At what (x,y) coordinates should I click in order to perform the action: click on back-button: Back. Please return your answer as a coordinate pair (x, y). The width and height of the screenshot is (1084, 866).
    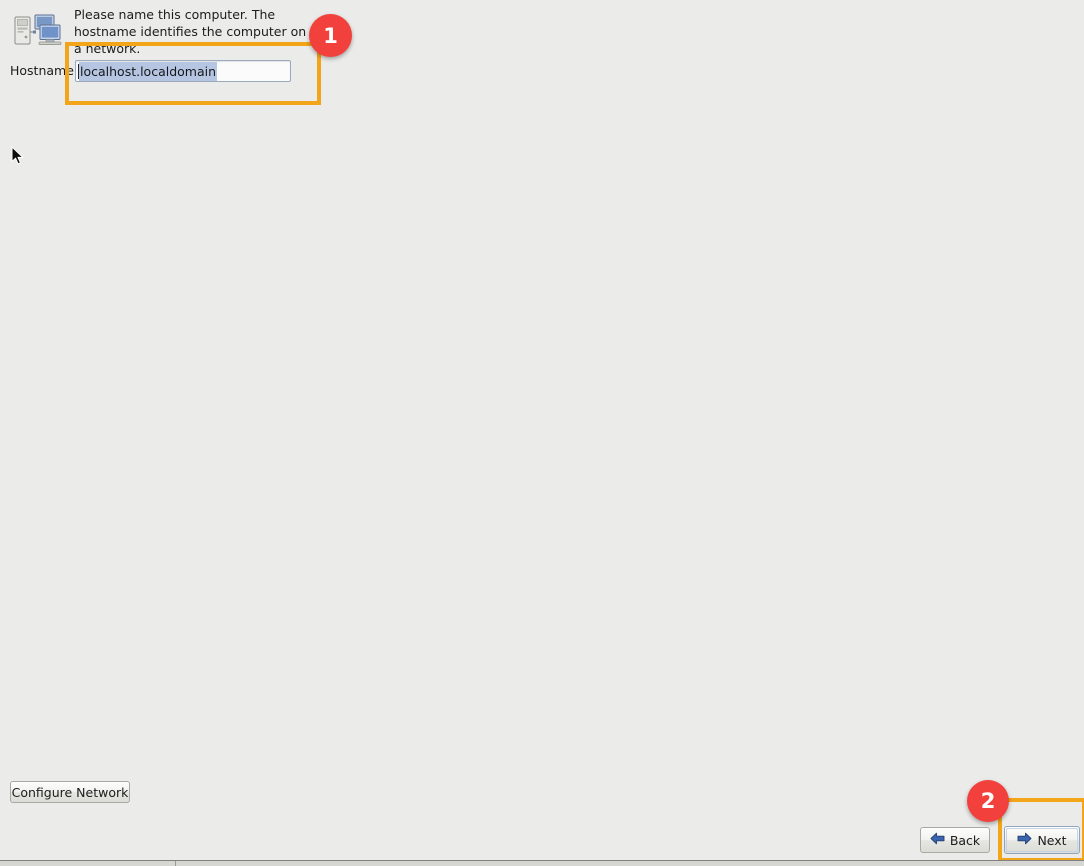
    Looking at the image, I should click on (955, 840).